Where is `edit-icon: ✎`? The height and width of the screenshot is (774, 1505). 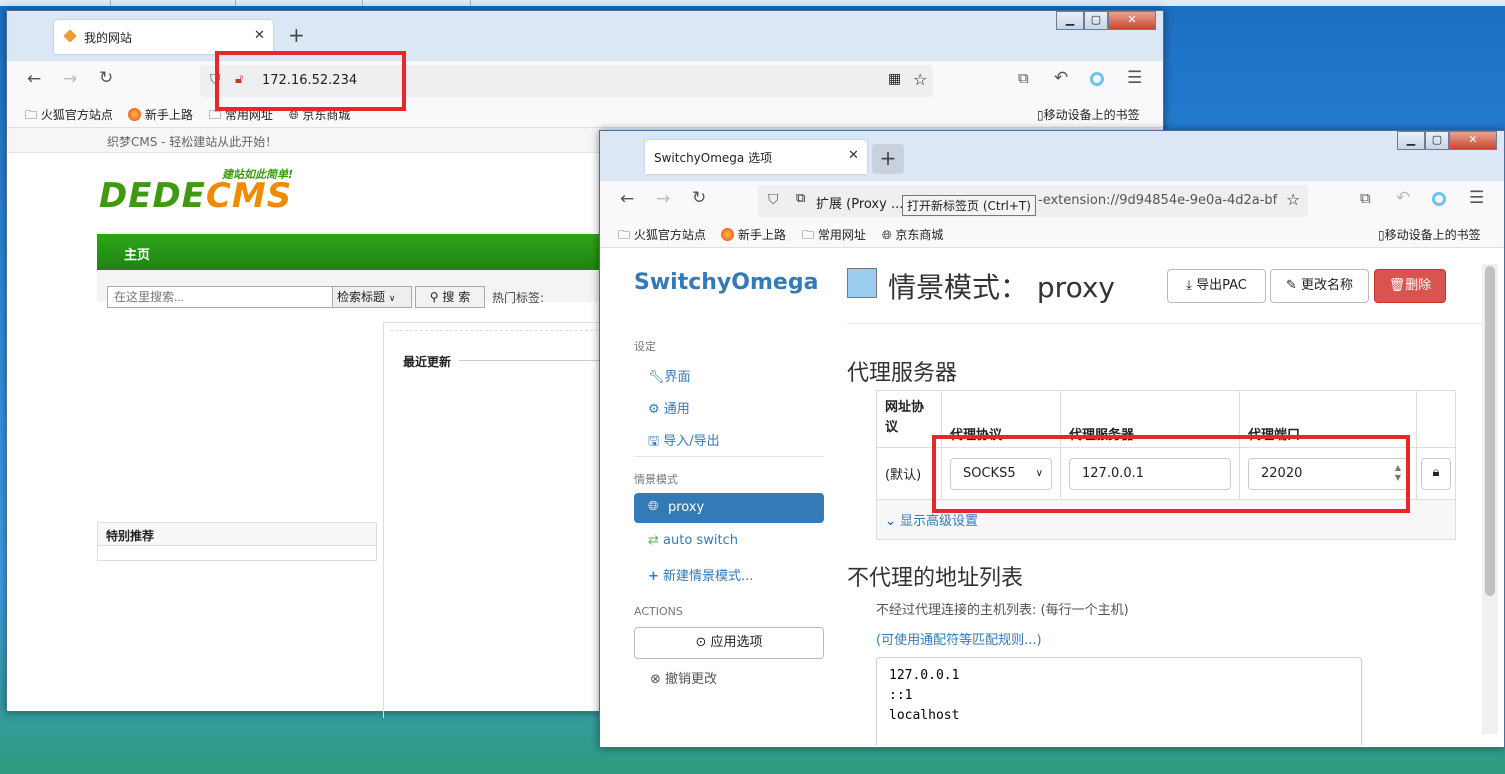
edit-icon: ✎ is located at coordinates (1291, 285).